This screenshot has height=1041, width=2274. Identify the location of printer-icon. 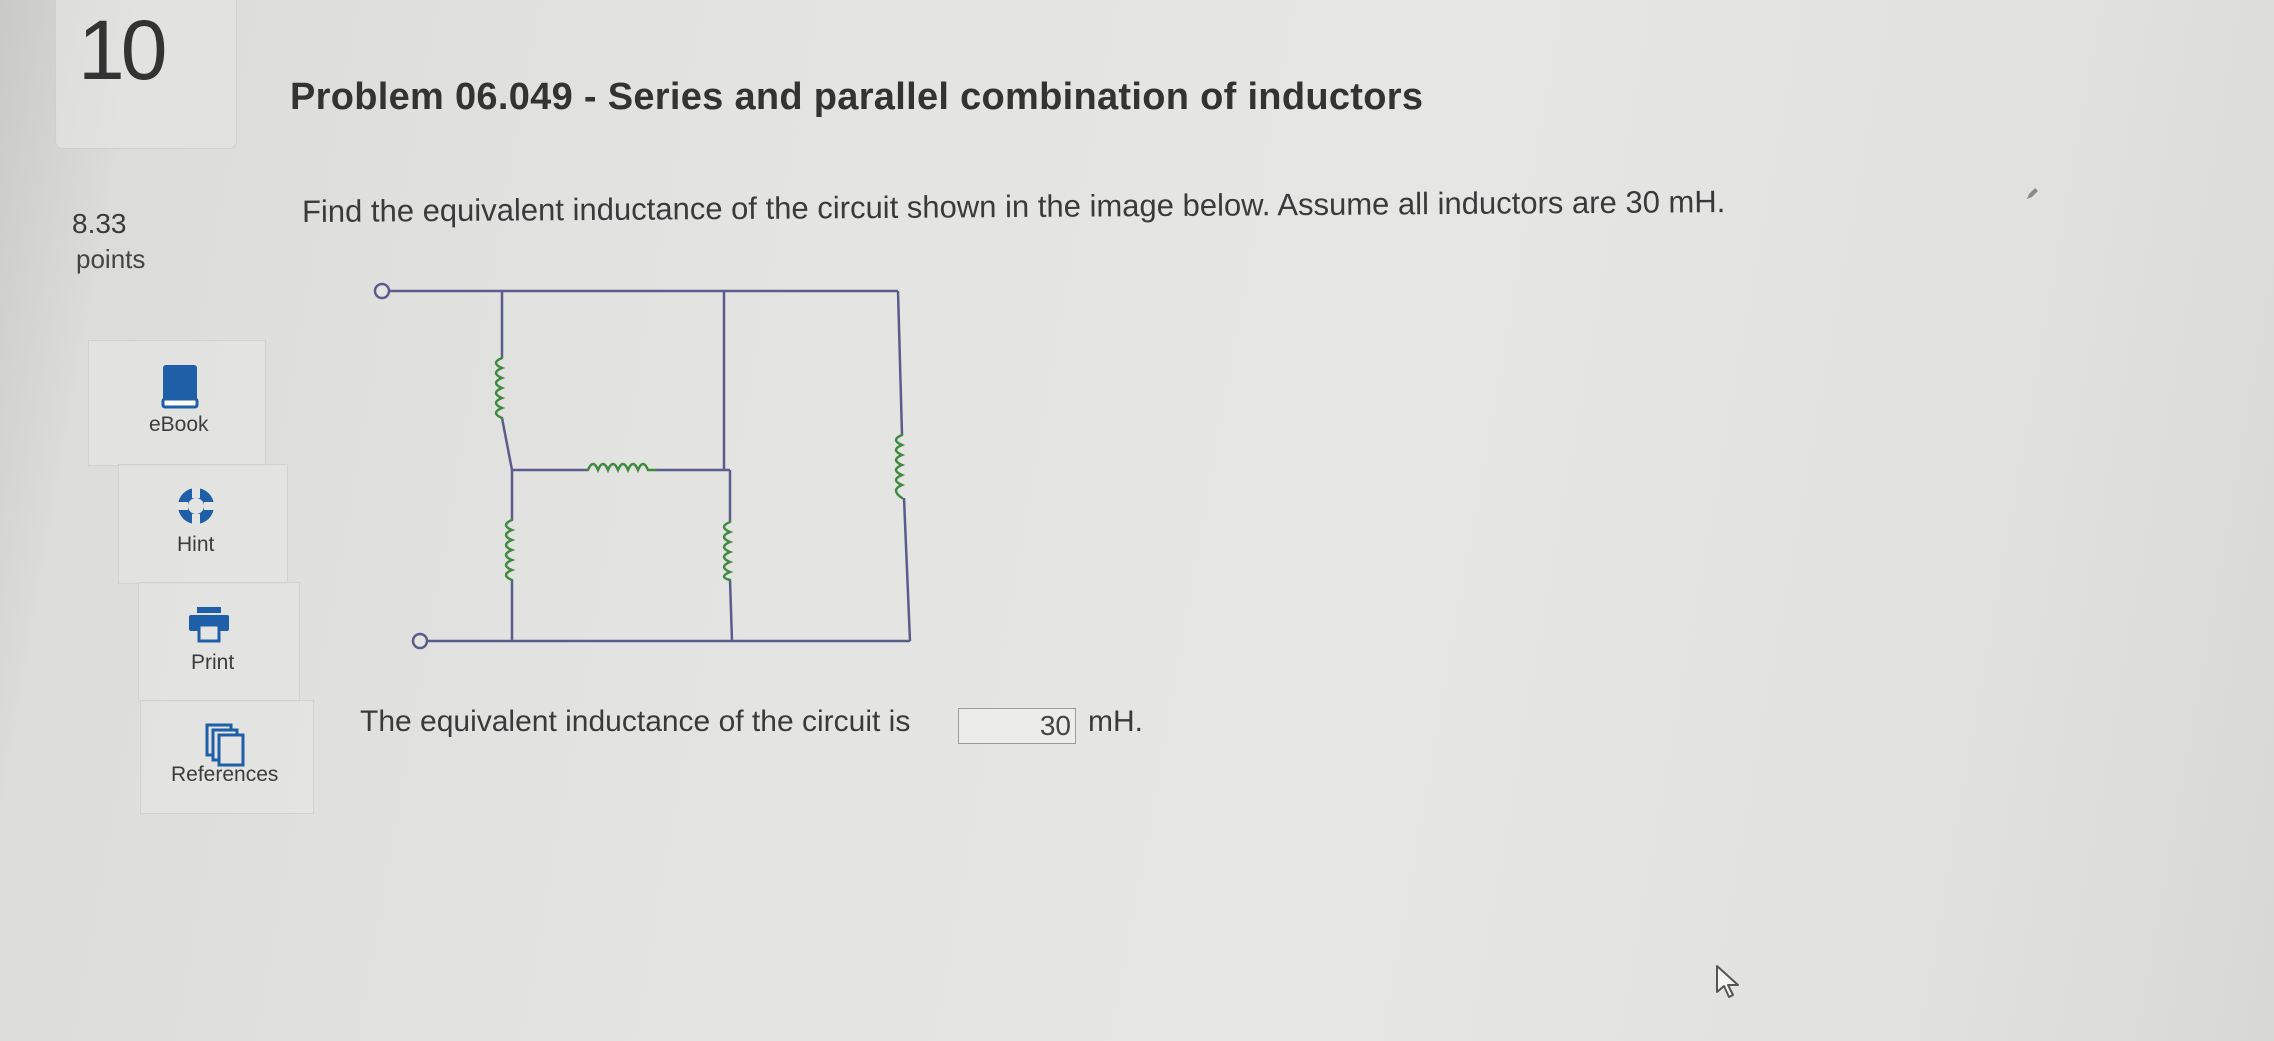
(209, 625).